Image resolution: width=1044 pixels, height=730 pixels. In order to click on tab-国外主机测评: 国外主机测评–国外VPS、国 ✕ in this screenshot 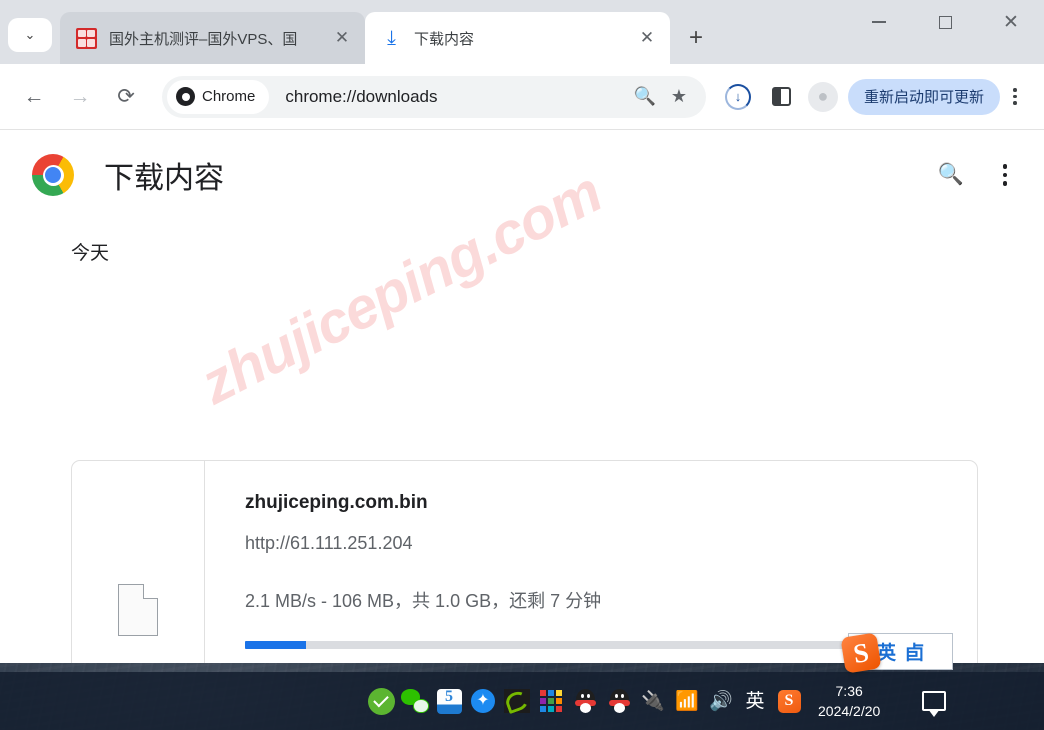, I will do `click(212, 38)`.